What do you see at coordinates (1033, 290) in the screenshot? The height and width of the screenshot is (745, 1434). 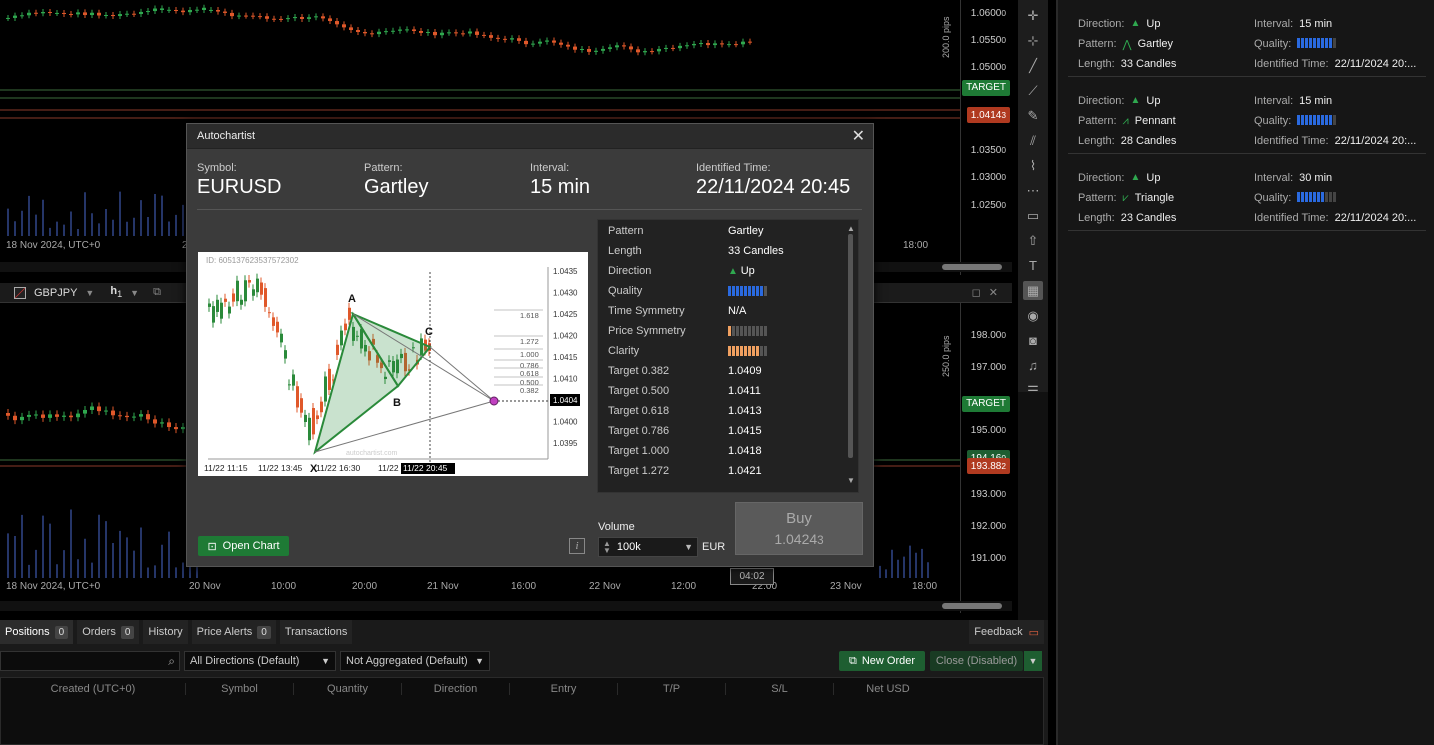 I see `autochartist-tool-icon: ▦` at bounding box center [1033, 290].